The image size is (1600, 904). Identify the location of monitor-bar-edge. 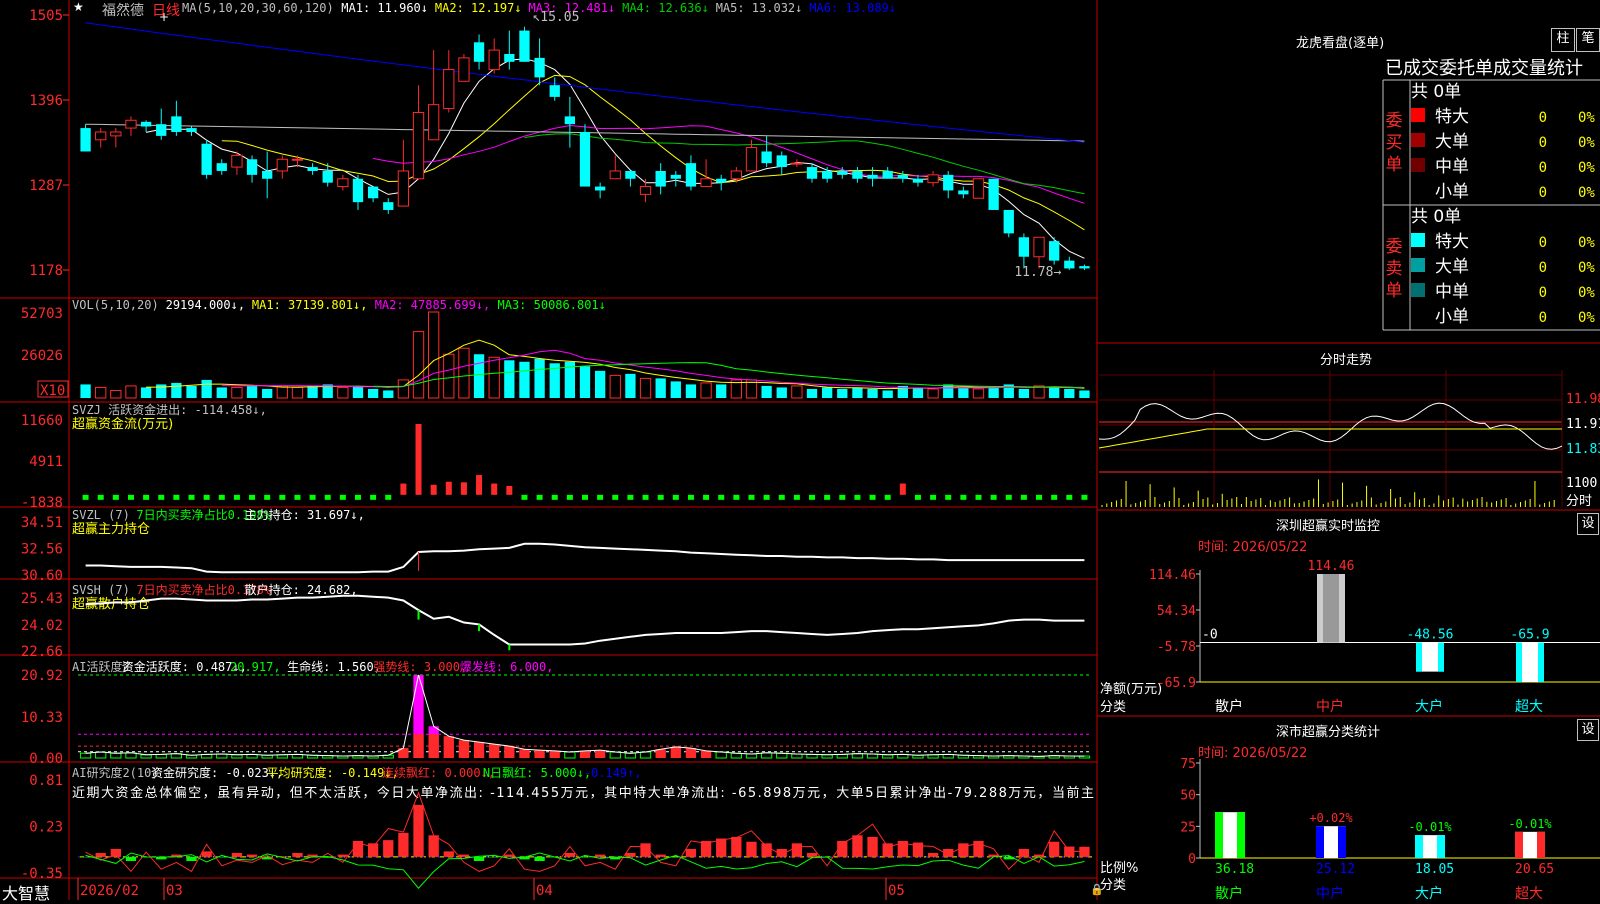
(1519, 662).